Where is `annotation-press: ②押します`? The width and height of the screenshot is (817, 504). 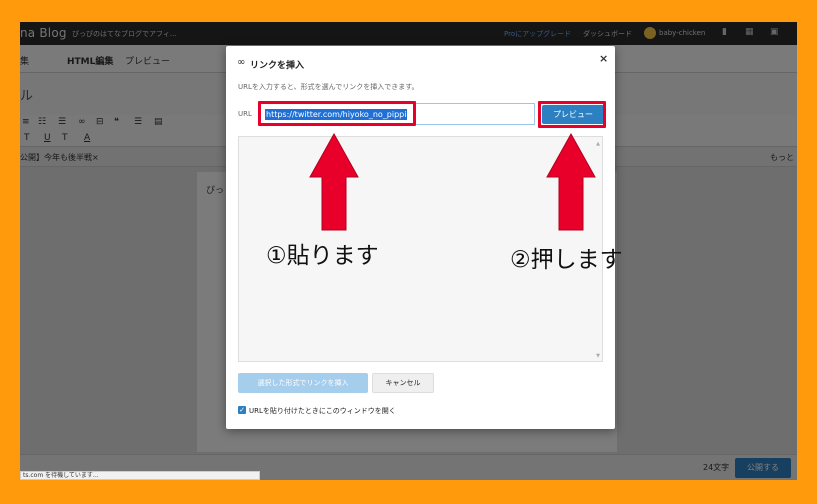
annotation-press: ②押します is located at coordinates (566, 260).